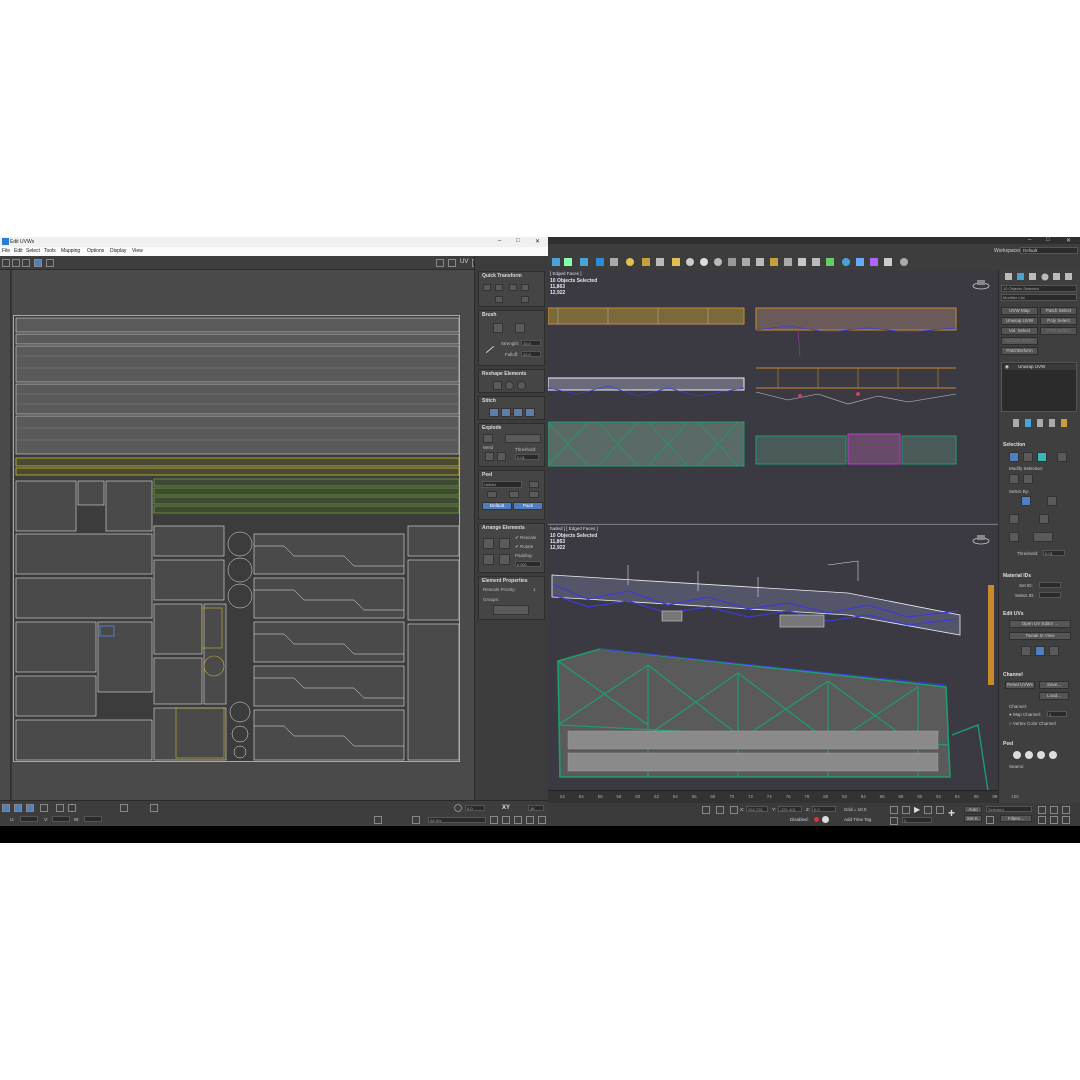 This screenshot has width=1080, height=1080. I want to click on next-frame-icon, so click(928, 810).